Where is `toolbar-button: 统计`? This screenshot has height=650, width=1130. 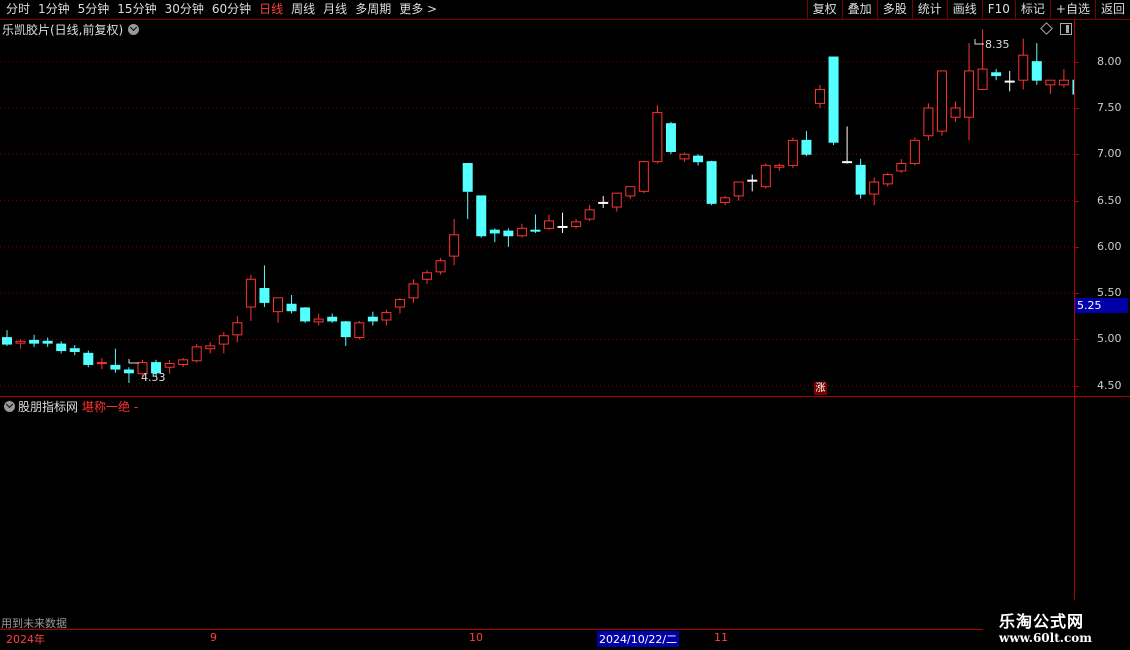 toolbar-button: 统计 is located at coordinates (929, 9).